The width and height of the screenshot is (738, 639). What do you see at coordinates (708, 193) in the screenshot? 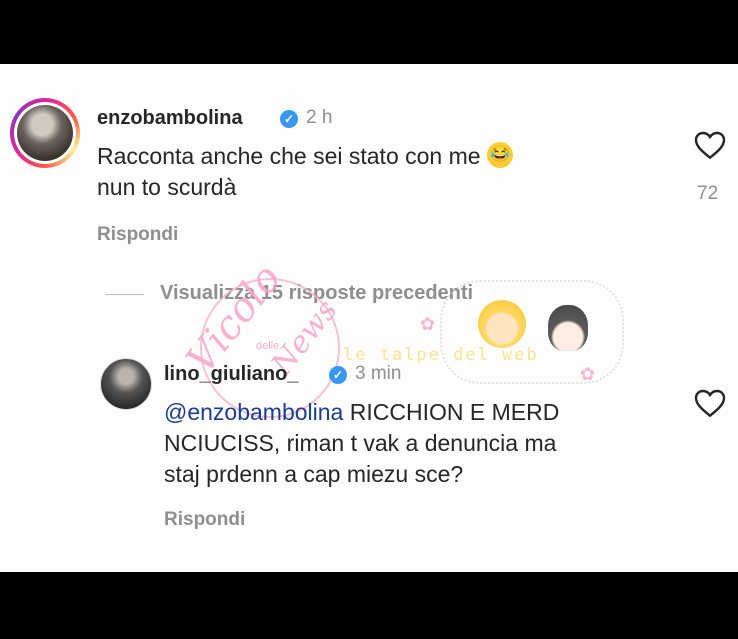
I see `like-count: 72` at bounding box center [708, 193].